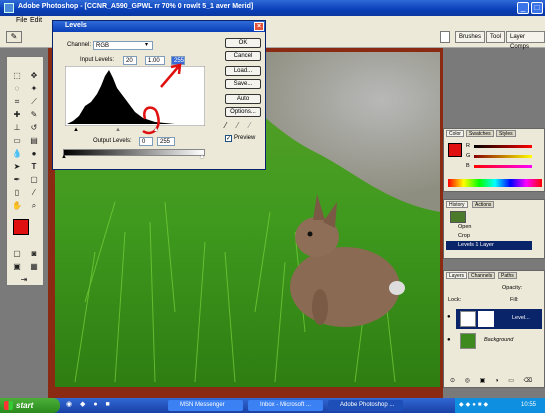 The height and width of the screenshot is (413, 545). What do you see at coordinates (17, 154) in the screenshot?
I see `blur-tool-icon: 💧` at bounding box center [17, 154].